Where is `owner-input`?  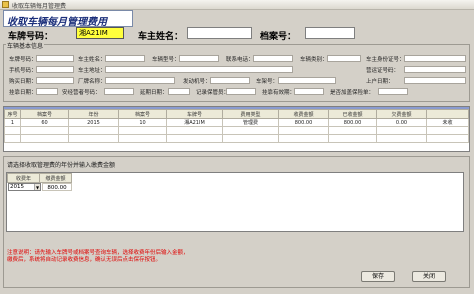
owner-input is located at coordinates (219, 33).